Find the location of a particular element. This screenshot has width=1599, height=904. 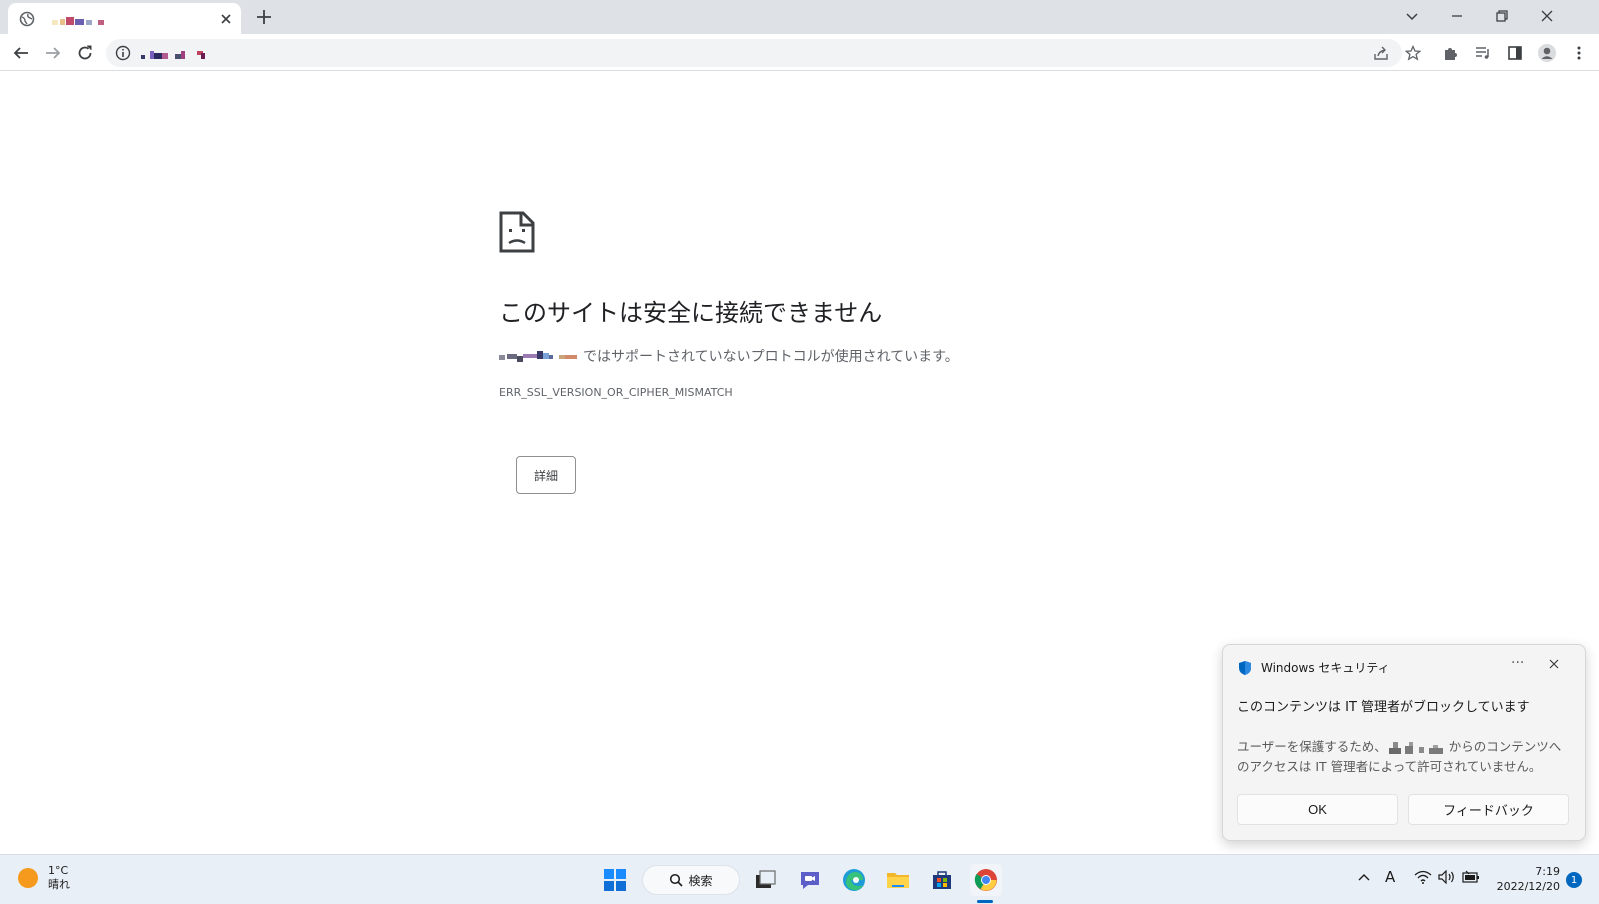

side-panel-icon is located at coordinates (1515, 53).